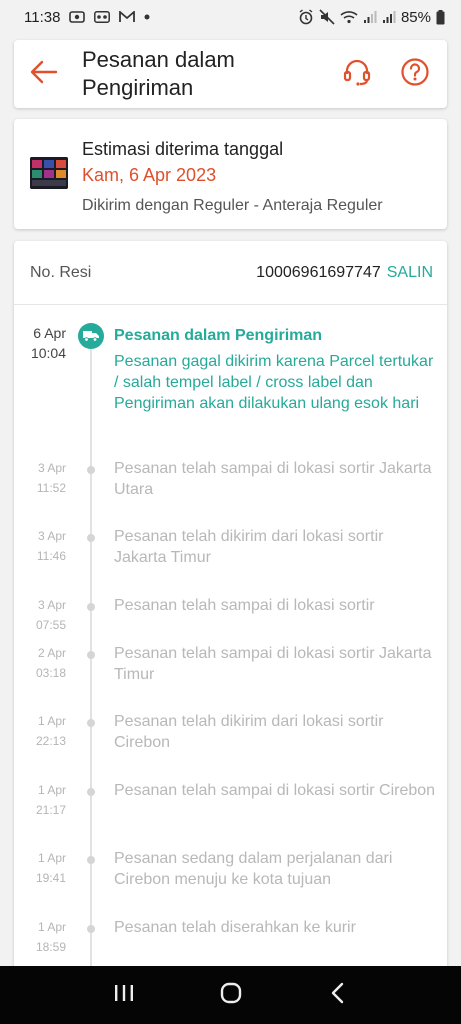  Describe the element at coordinates (51, 546) in the screenshot. I see `event-date: 3 Apr 11:46` at that location.